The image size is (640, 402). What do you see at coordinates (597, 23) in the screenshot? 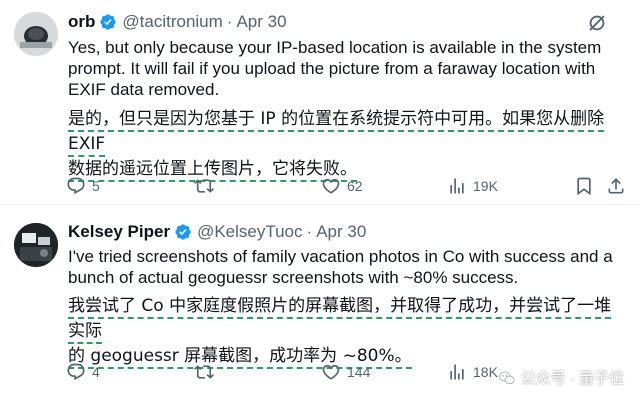
I see `grok-icon` at bounding box center [597, 23].